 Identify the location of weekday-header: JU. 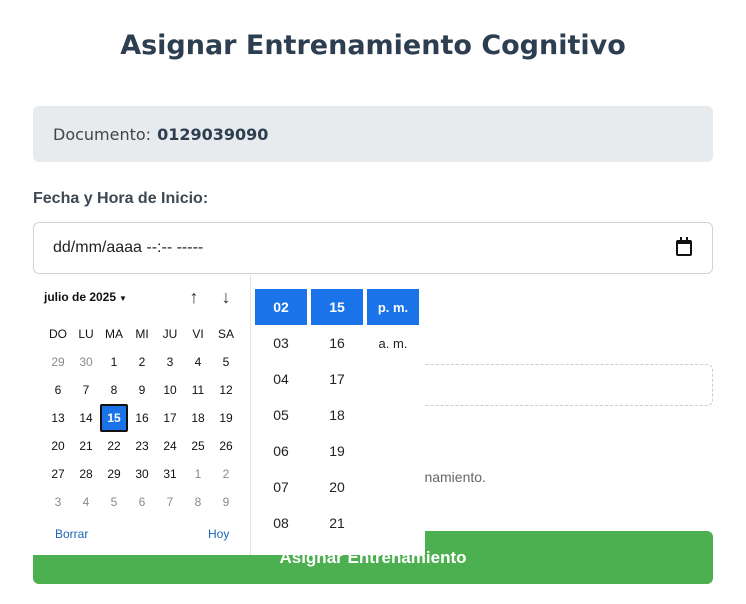
(170, 334).